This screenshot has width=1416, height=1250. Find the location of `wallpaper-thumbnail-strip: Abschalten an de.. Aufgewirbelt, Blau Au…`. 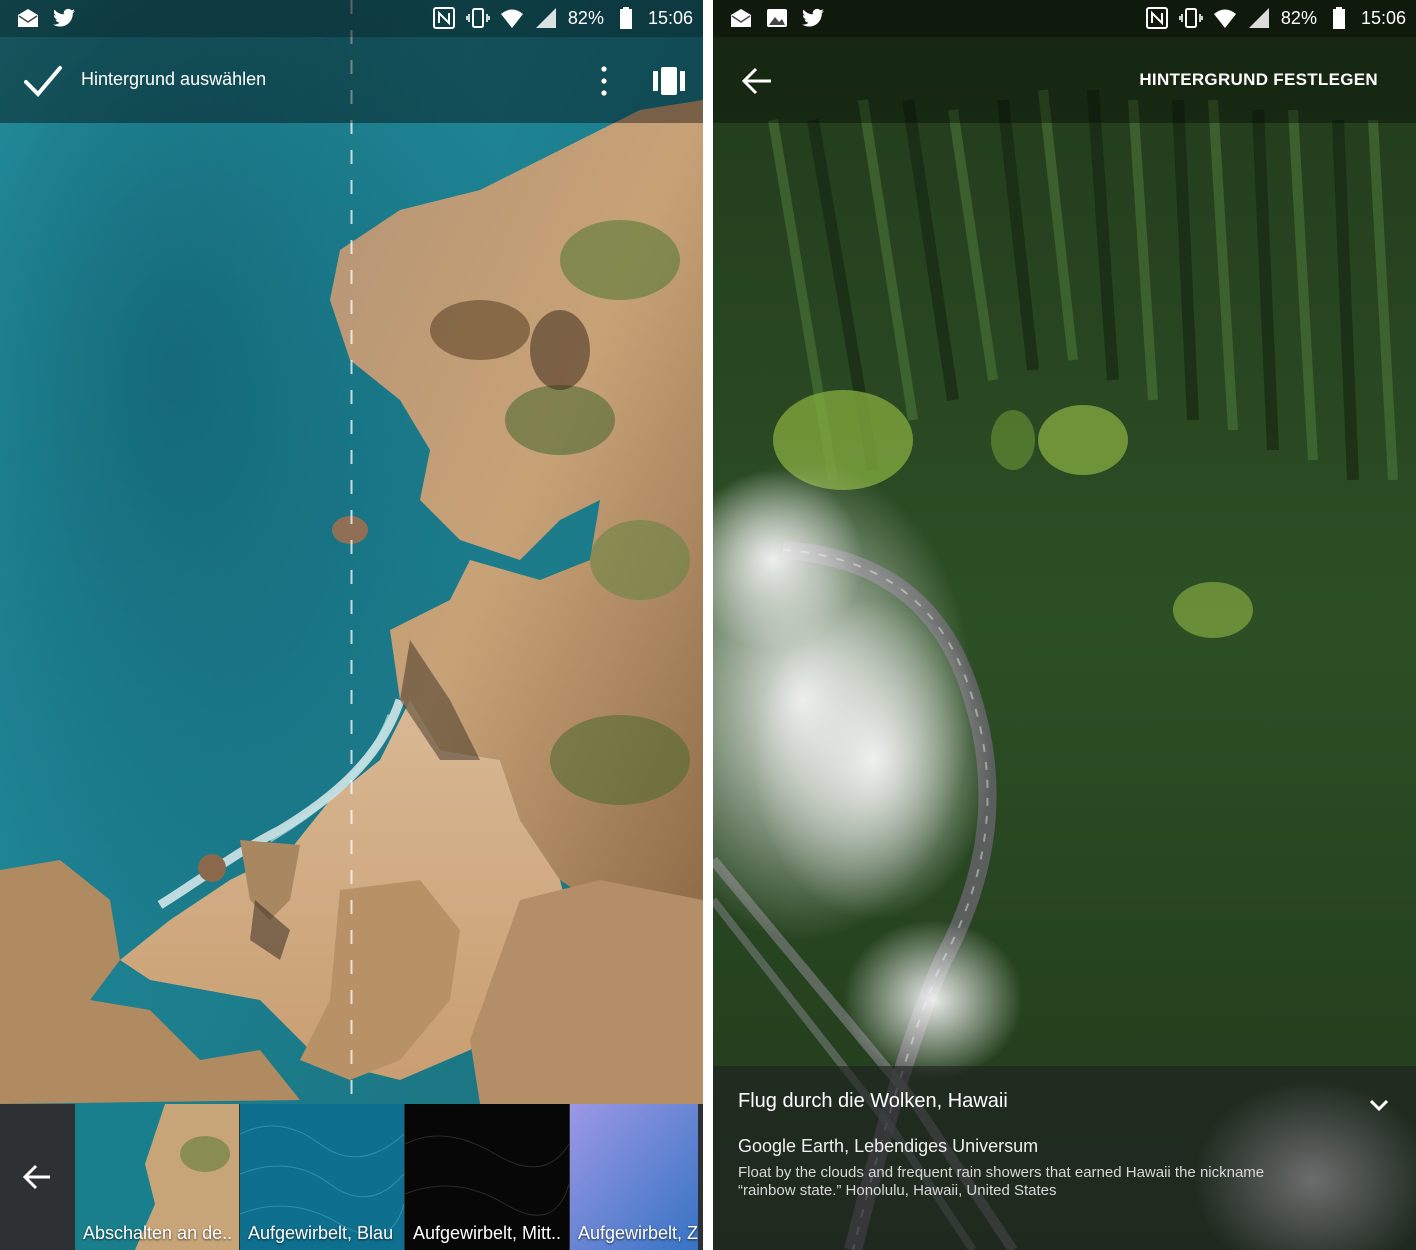

wallpaper-thumbnail-strip: Abschalten an de.. Aufgewirbelt, Blau Au… is located at coordinates (351, 1177).